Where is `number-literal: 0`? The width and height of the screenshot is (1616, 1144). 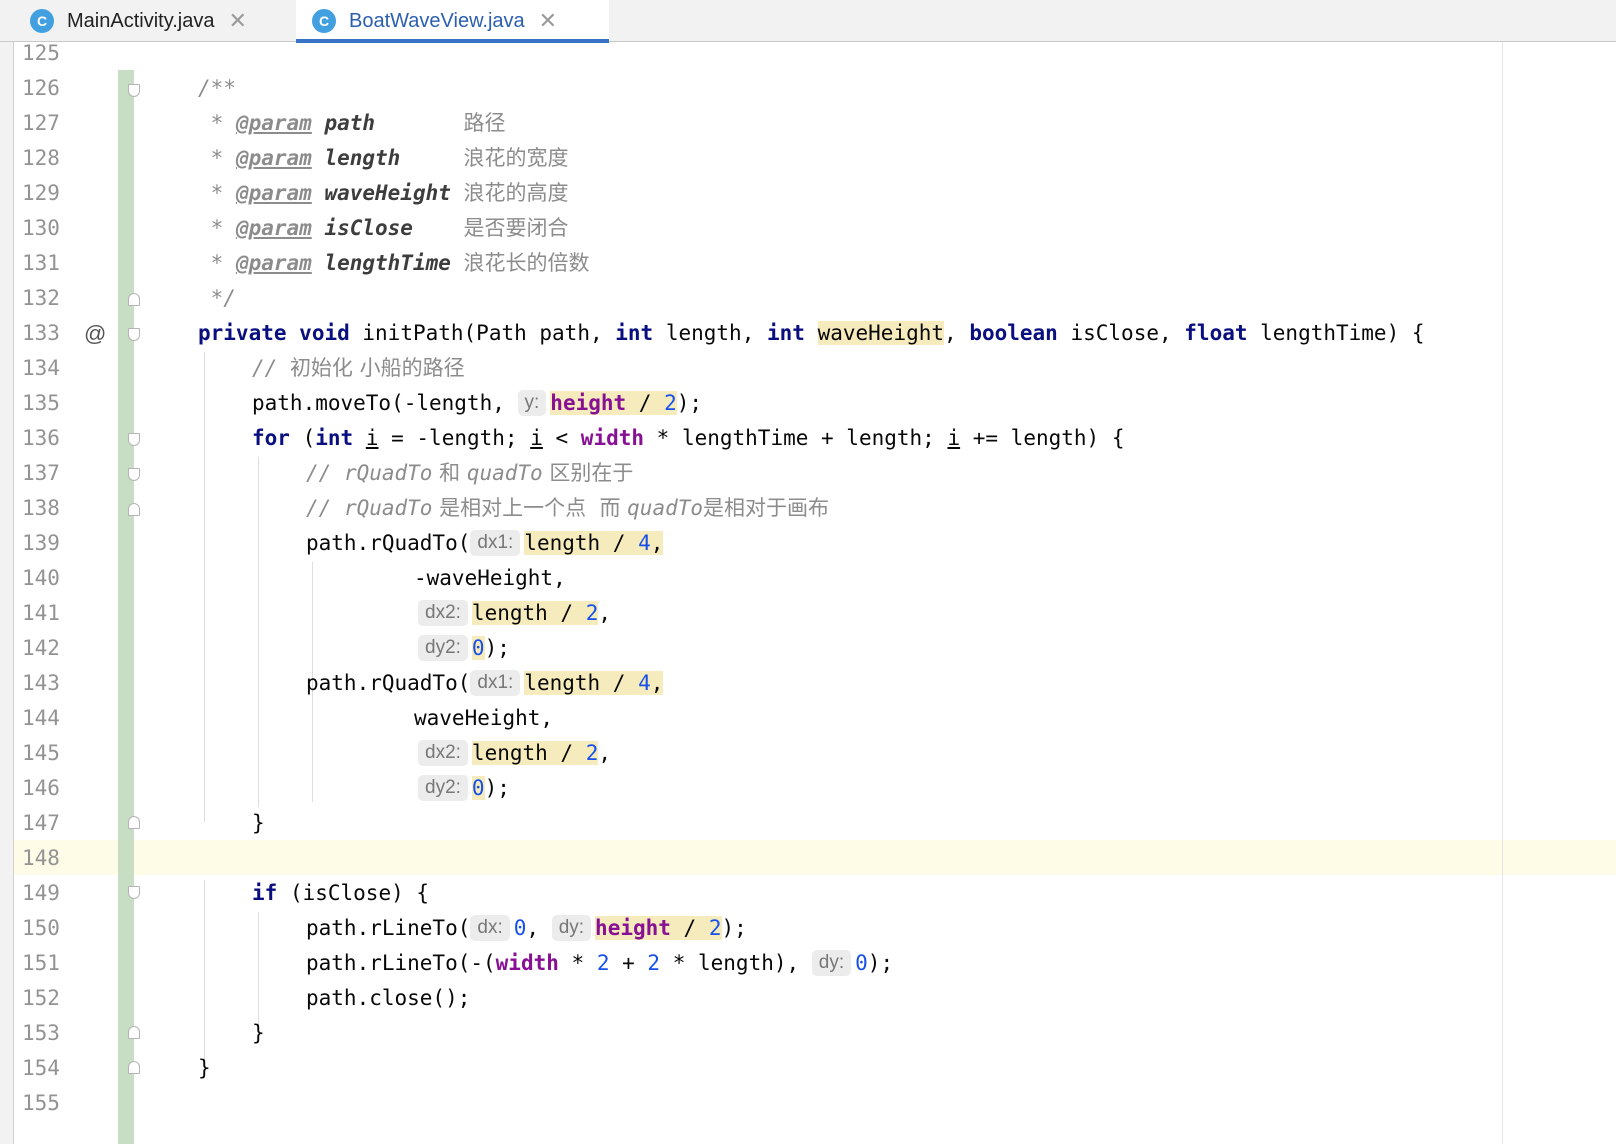
number-literal: 0 is located at coordinates (861, 963).